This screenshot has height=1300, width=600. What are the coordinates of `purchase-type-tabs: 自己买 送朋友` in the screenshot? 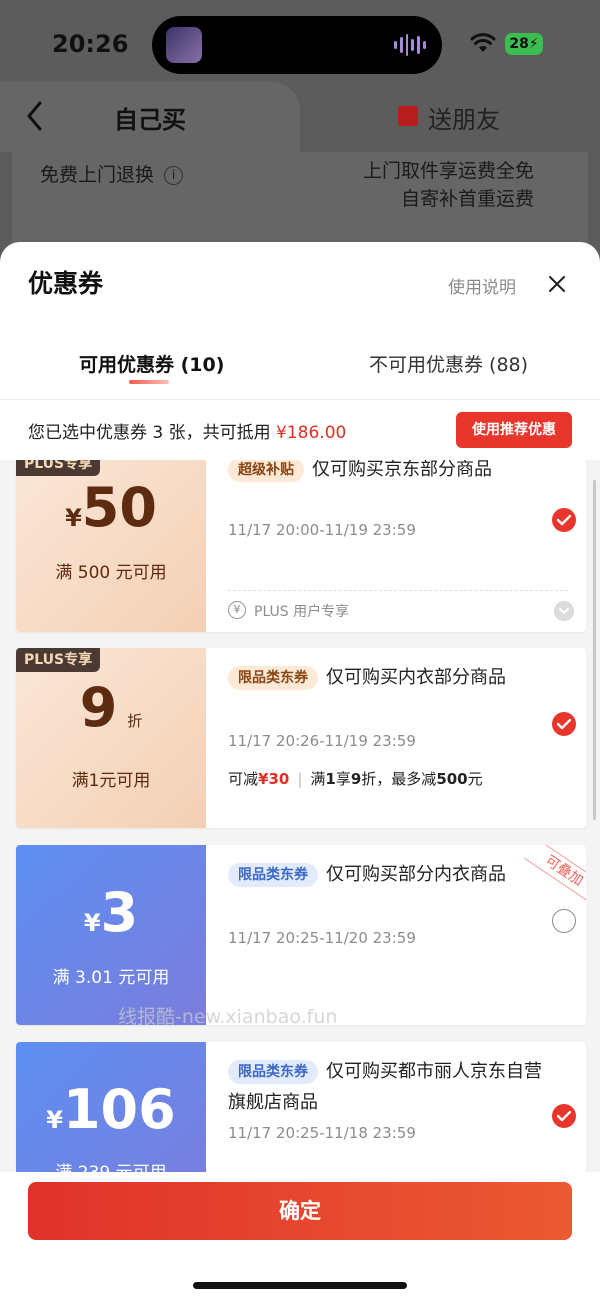 It's located at (300, 117).